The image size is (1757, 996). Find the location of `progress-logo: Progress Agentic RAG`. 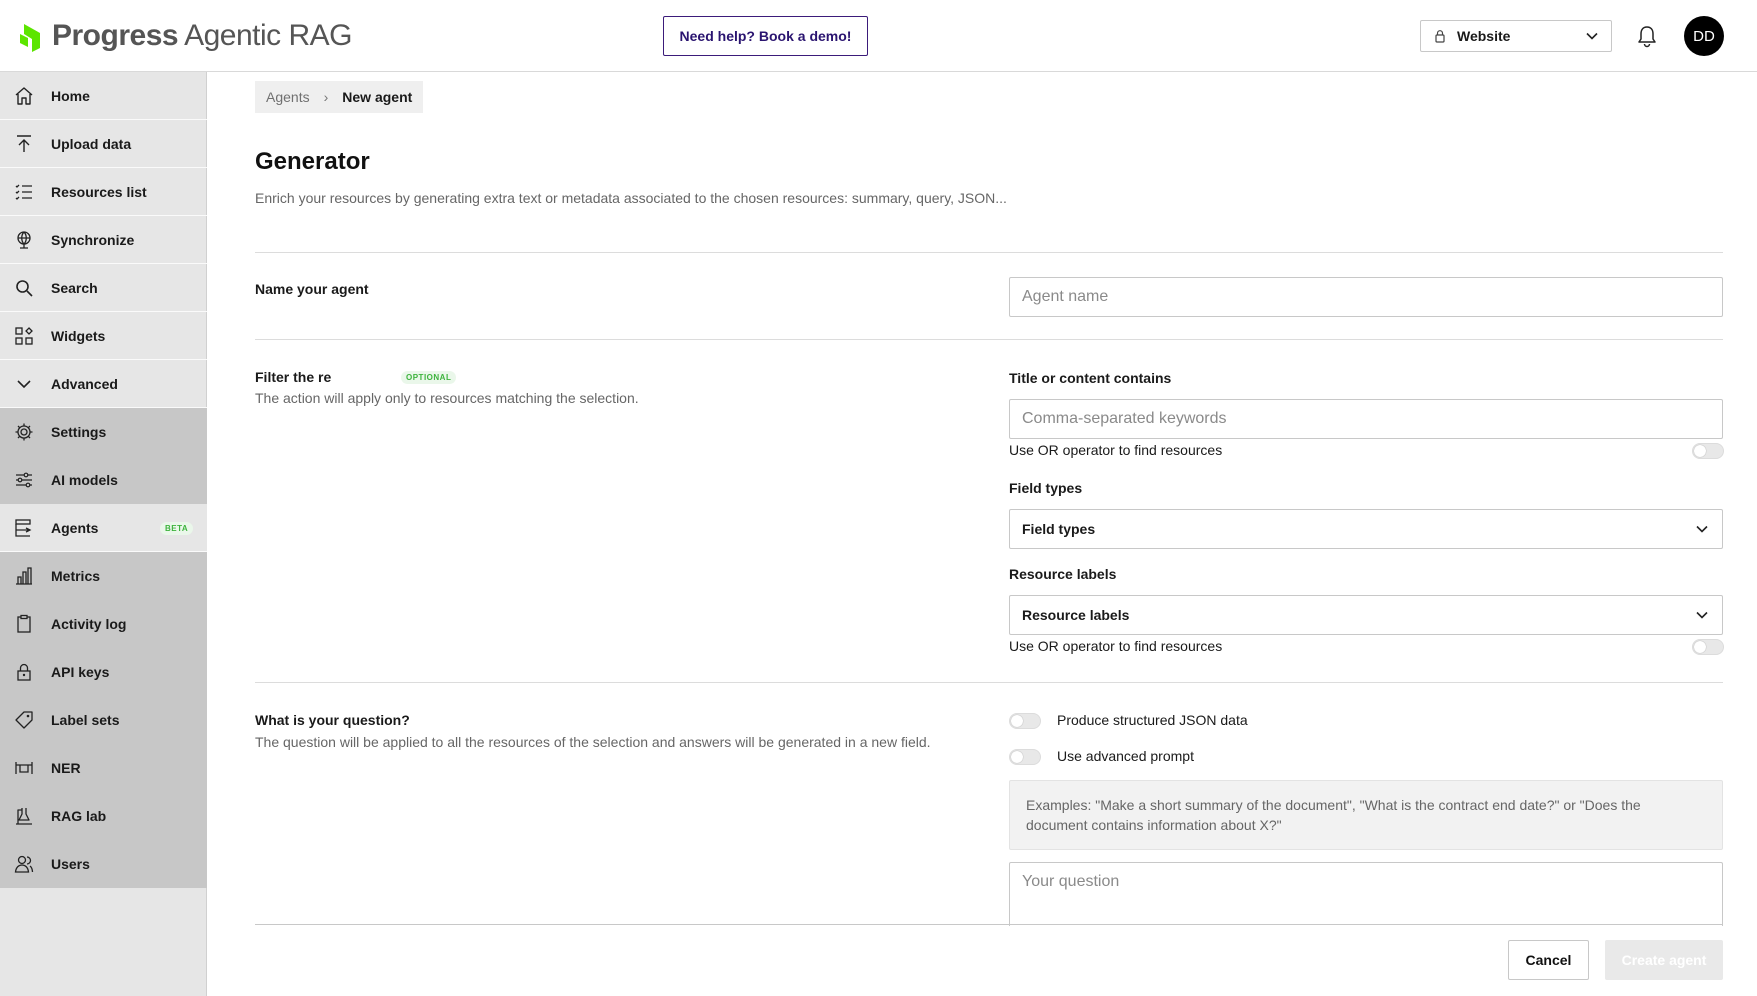

progress-logo: Progress Agentic RAG is located at coordinates (185, 36).